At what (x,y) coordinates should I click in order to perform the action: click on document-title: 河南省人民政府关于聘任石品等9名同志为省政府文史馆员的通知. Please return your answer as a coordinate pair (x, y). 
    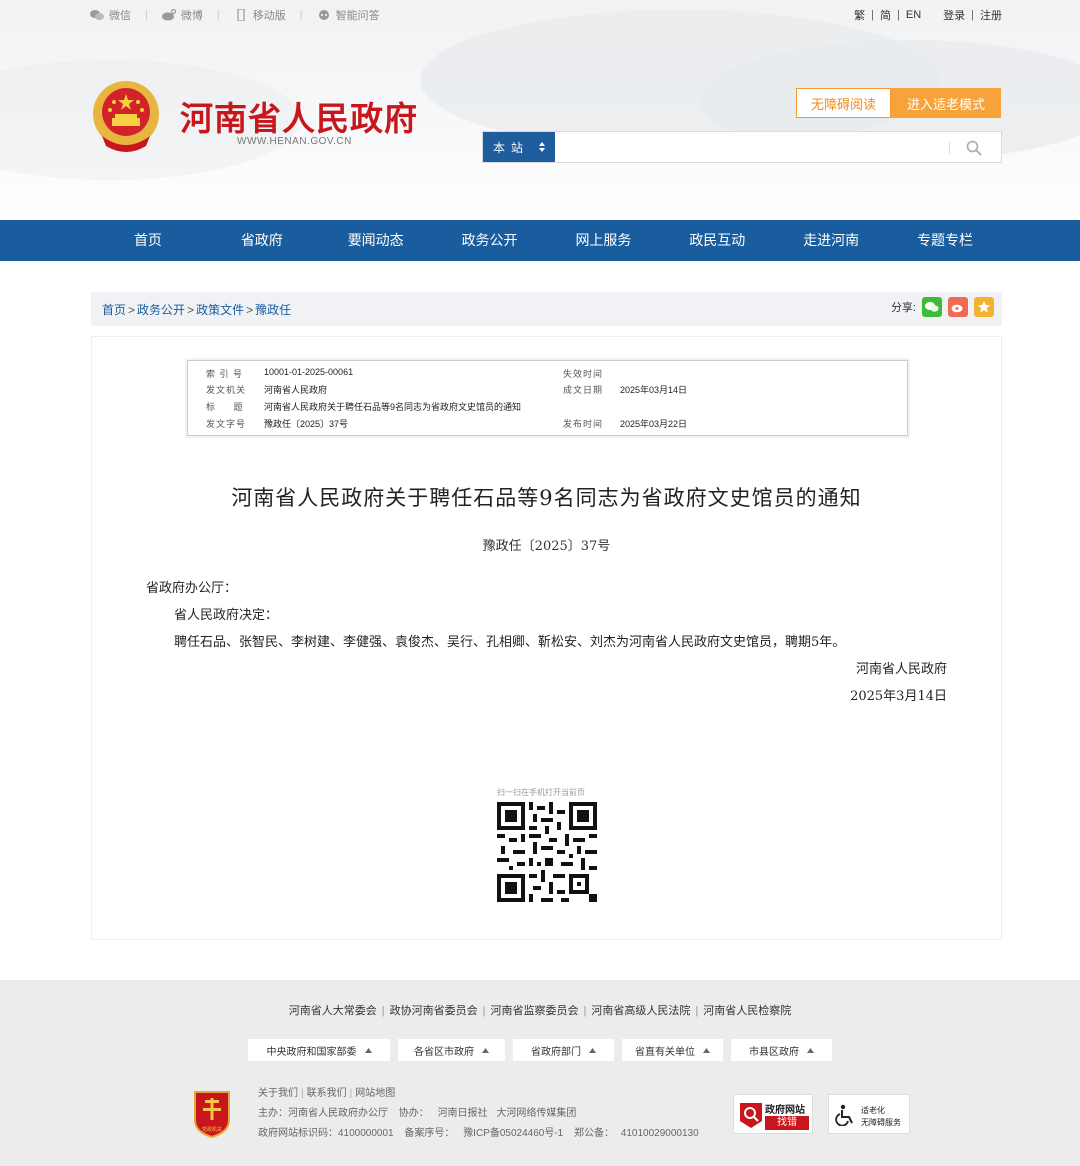
    Looking at the image, I should click on (546, 498).